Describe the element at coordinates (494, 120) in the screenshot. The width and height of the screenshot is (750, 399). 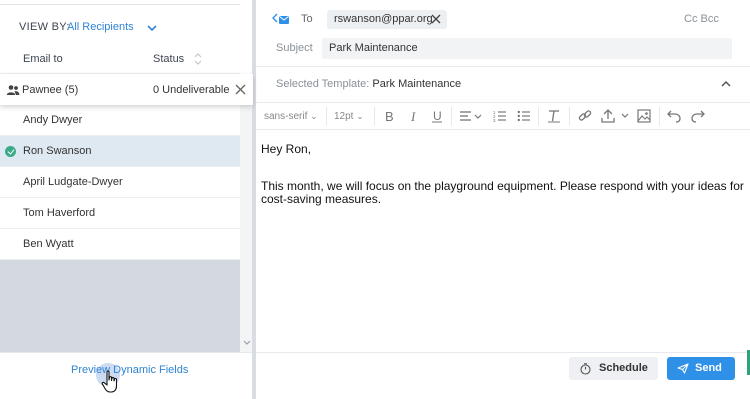
I see `svg-text: 3` at that location.